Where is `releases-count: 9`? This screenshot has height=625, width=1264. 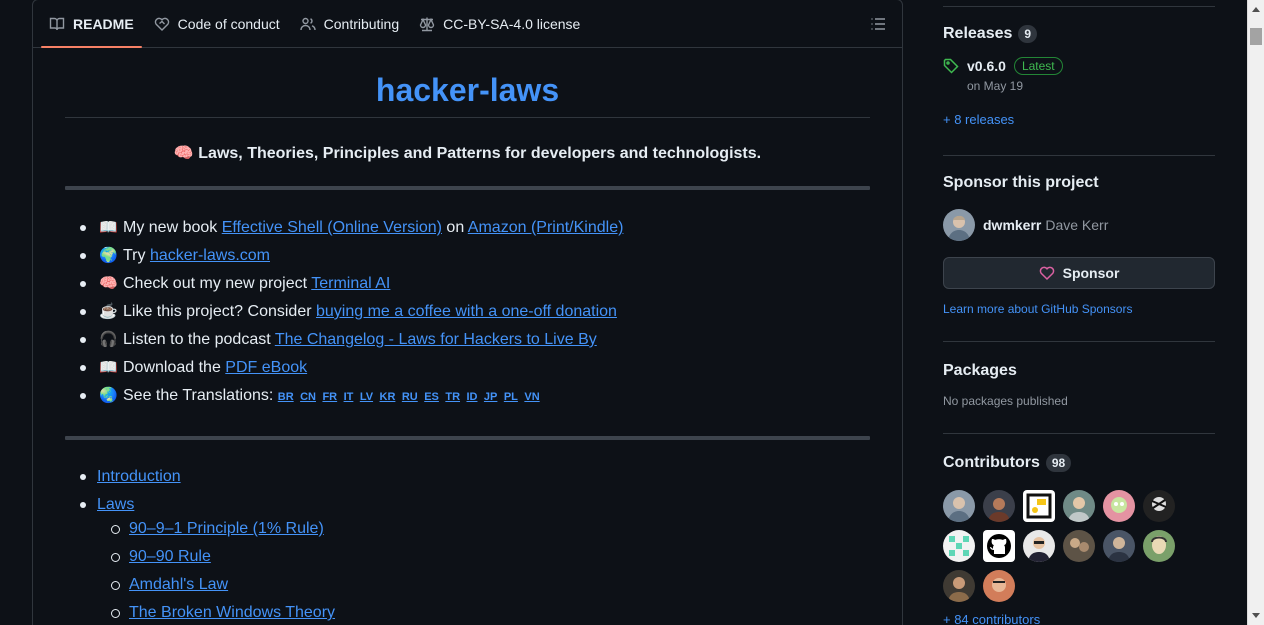 releases-count: 9 is located at coordinates (1028, 34).